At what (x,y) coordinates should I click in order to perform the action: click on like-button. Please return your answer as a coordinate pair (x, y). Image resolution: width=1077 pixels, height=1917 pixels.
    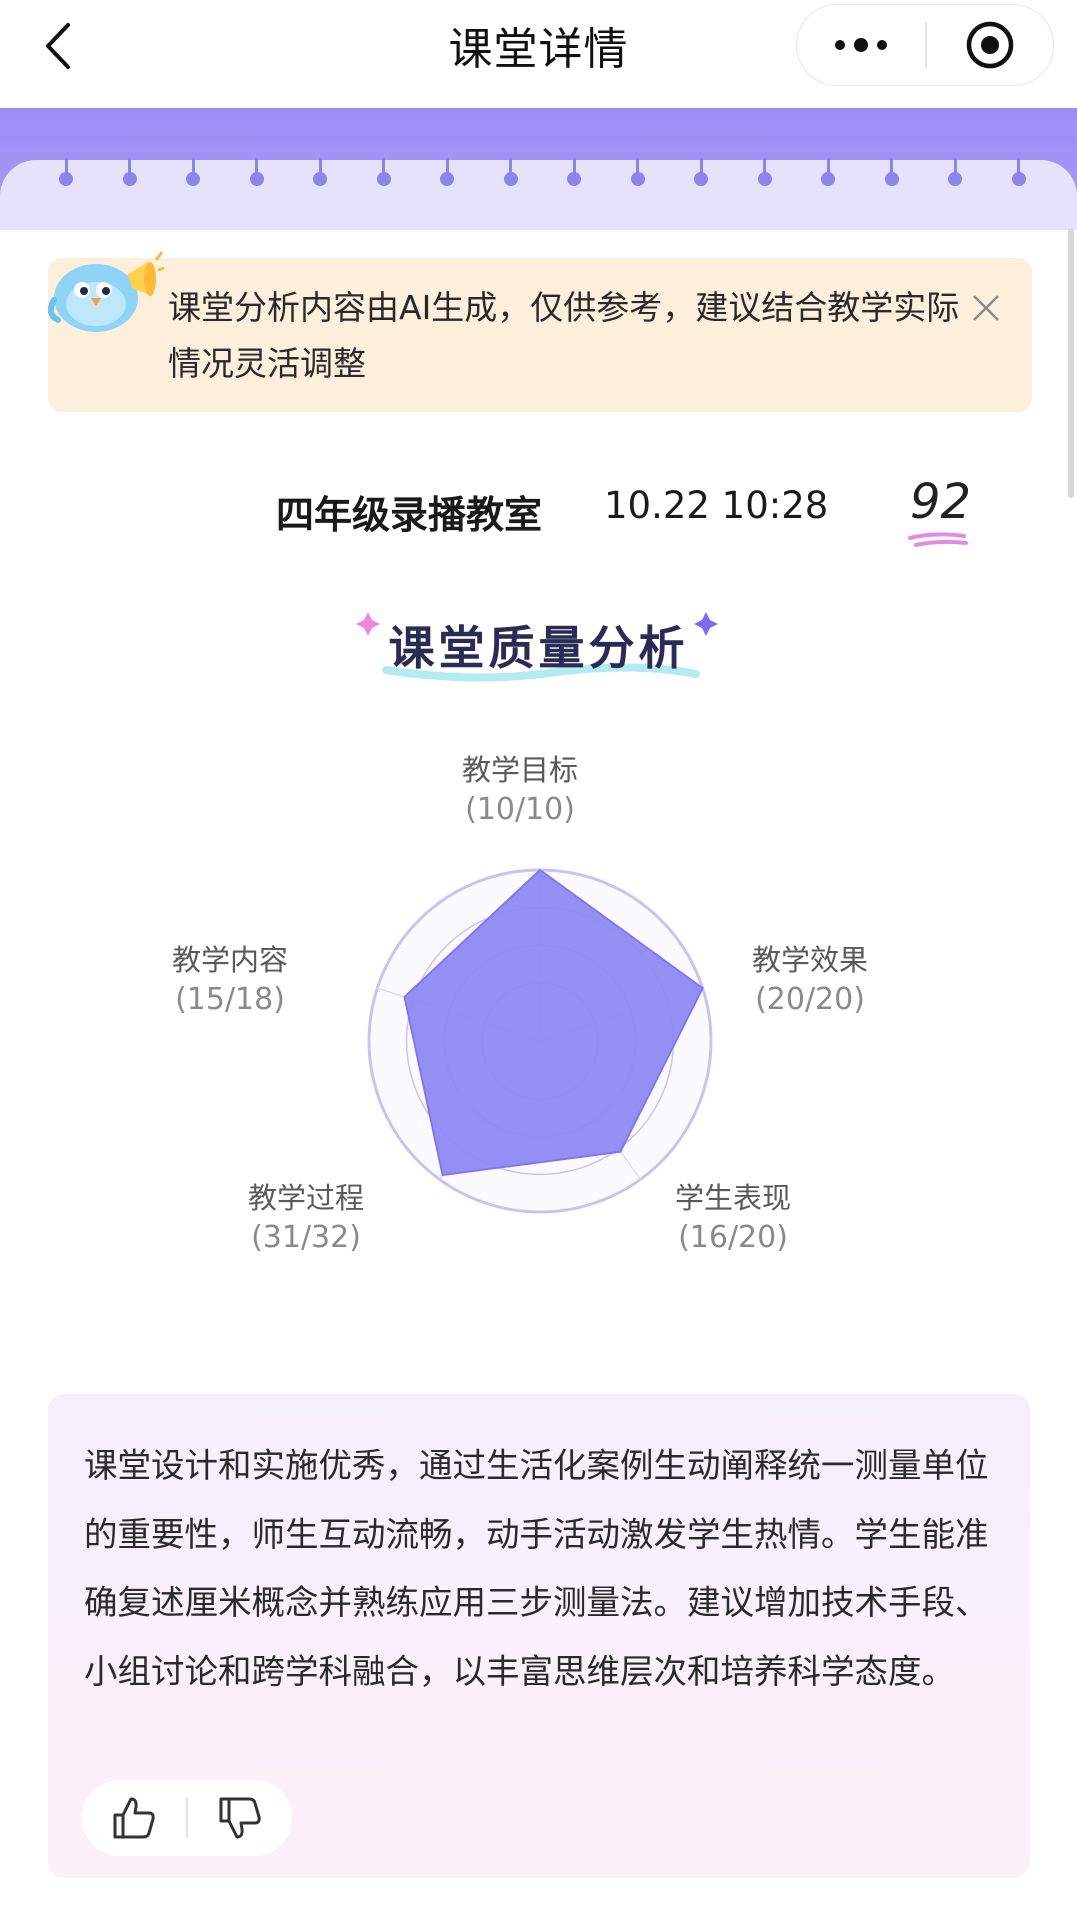
    Looking at the image, I should click on (134, 1818).